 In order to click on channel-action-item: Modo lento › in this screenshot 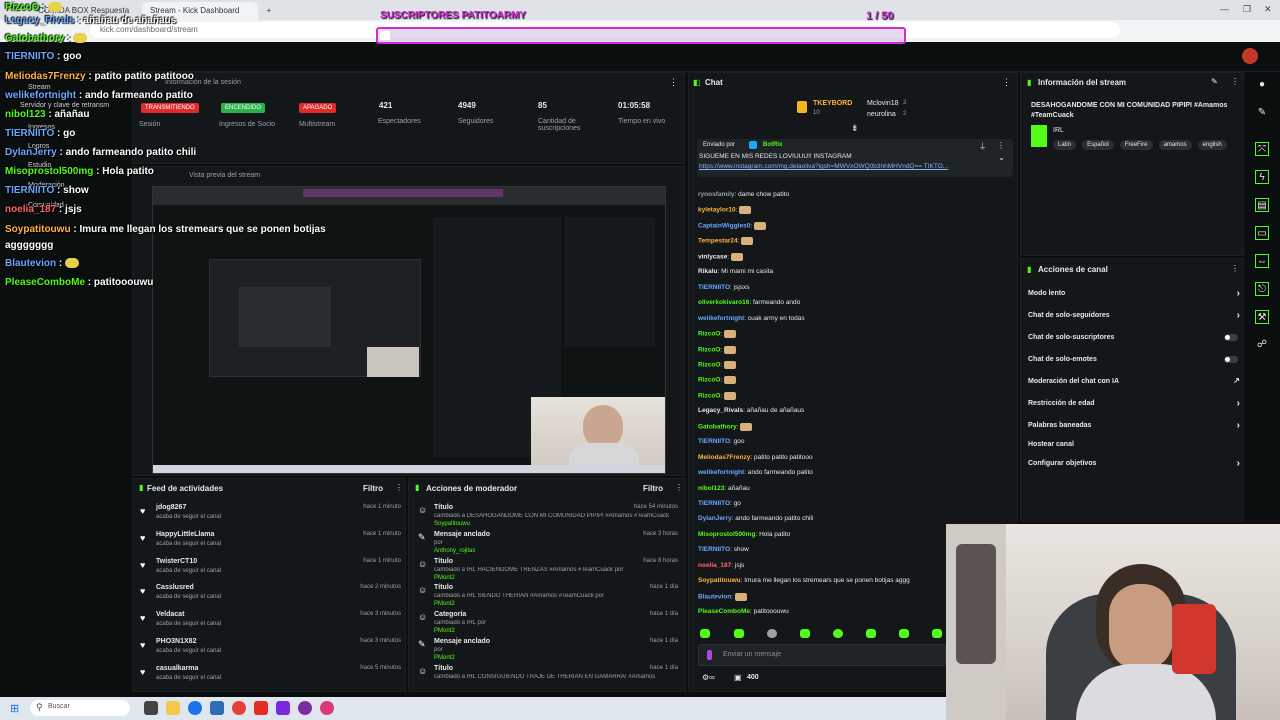, I will do `click(1134, 293)`.